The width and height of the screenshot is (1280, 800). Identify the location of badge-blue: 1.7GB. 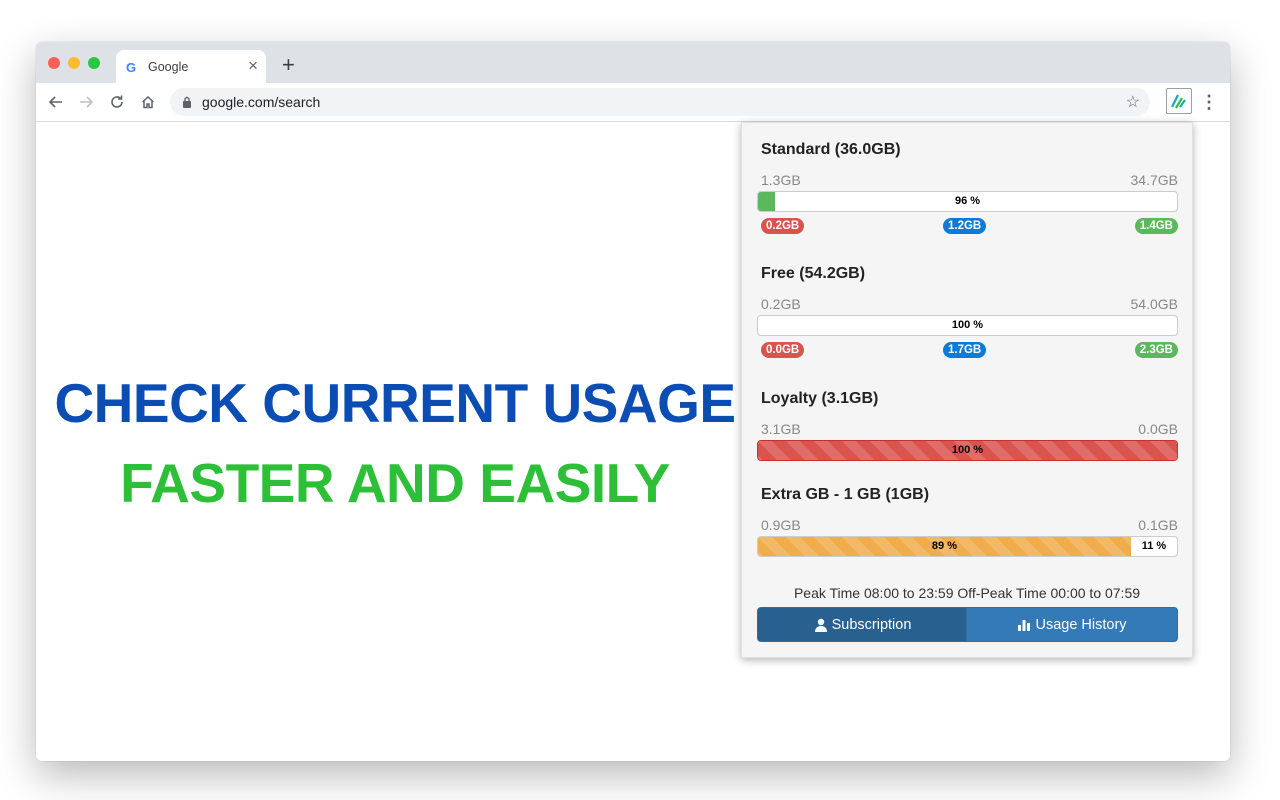
(965, 350).